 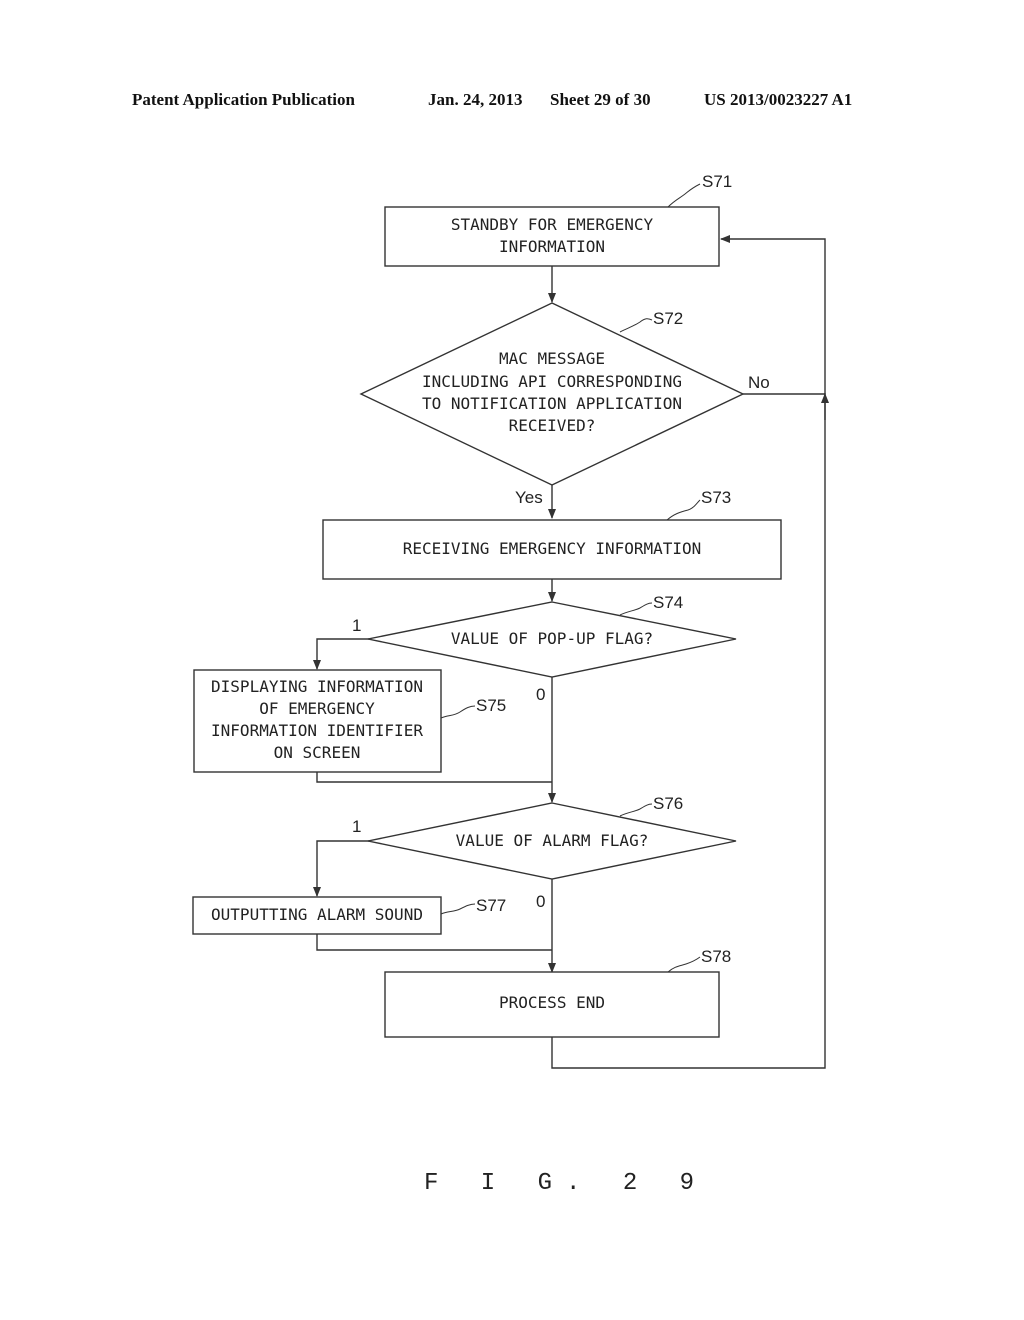 What do you see at coordinates (552, 224) in the screenshot?
I see `step-text: STANDBY FOR EMERGENCY` at bounding box center [552, 224].